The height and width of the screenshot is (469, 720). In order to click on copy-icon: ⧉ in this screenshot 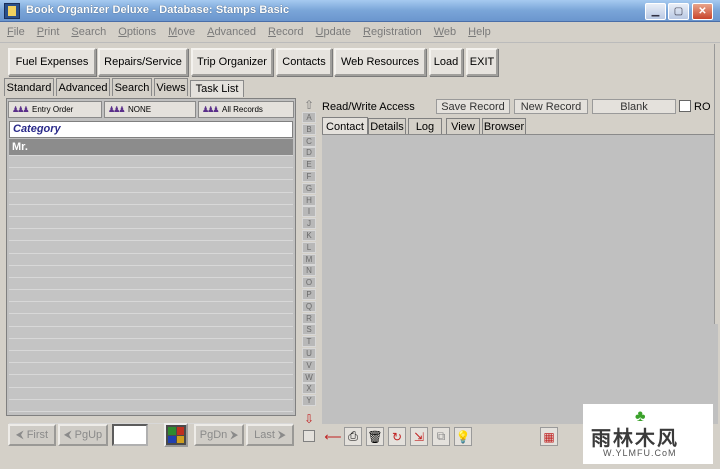, I will do `click(441, 436)`.